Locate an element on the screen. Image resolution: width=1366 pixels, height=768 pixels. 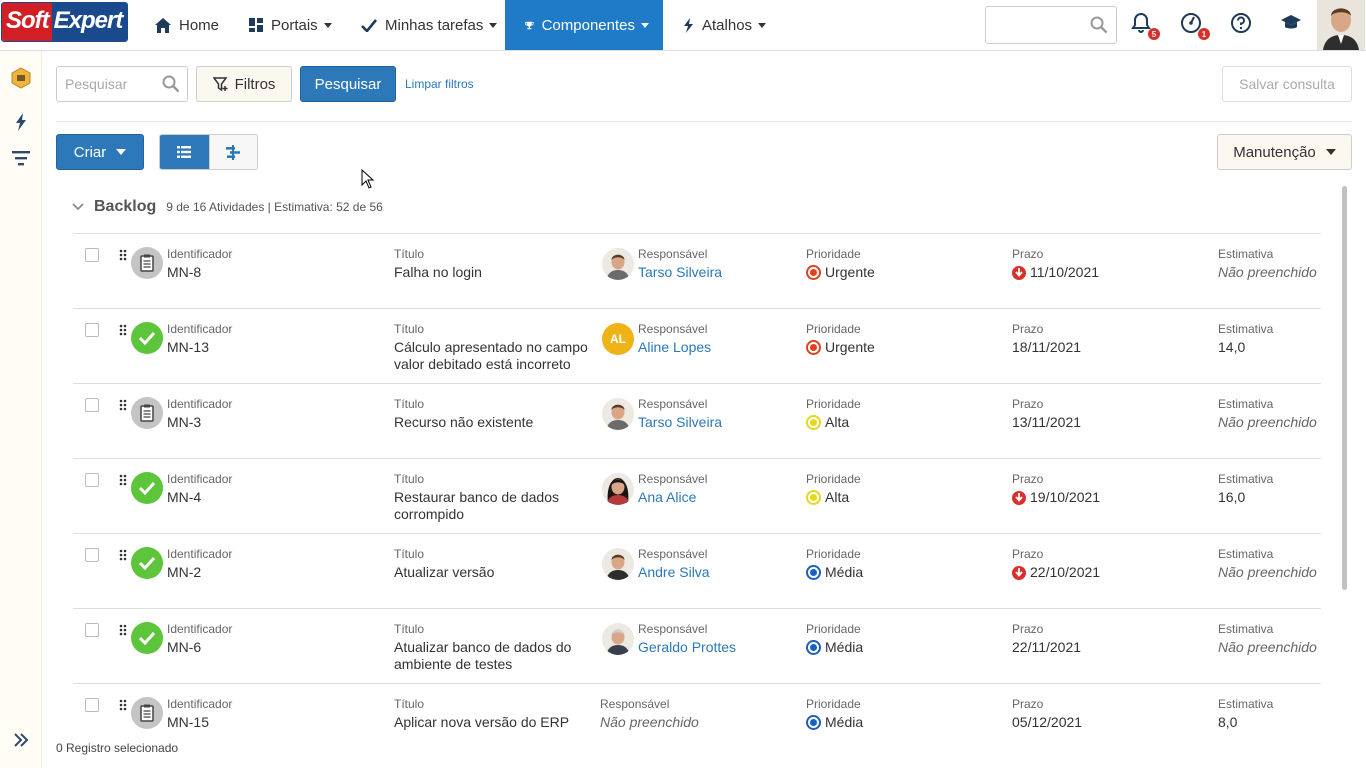
user-avatar is located at coordinates (1341, 25).